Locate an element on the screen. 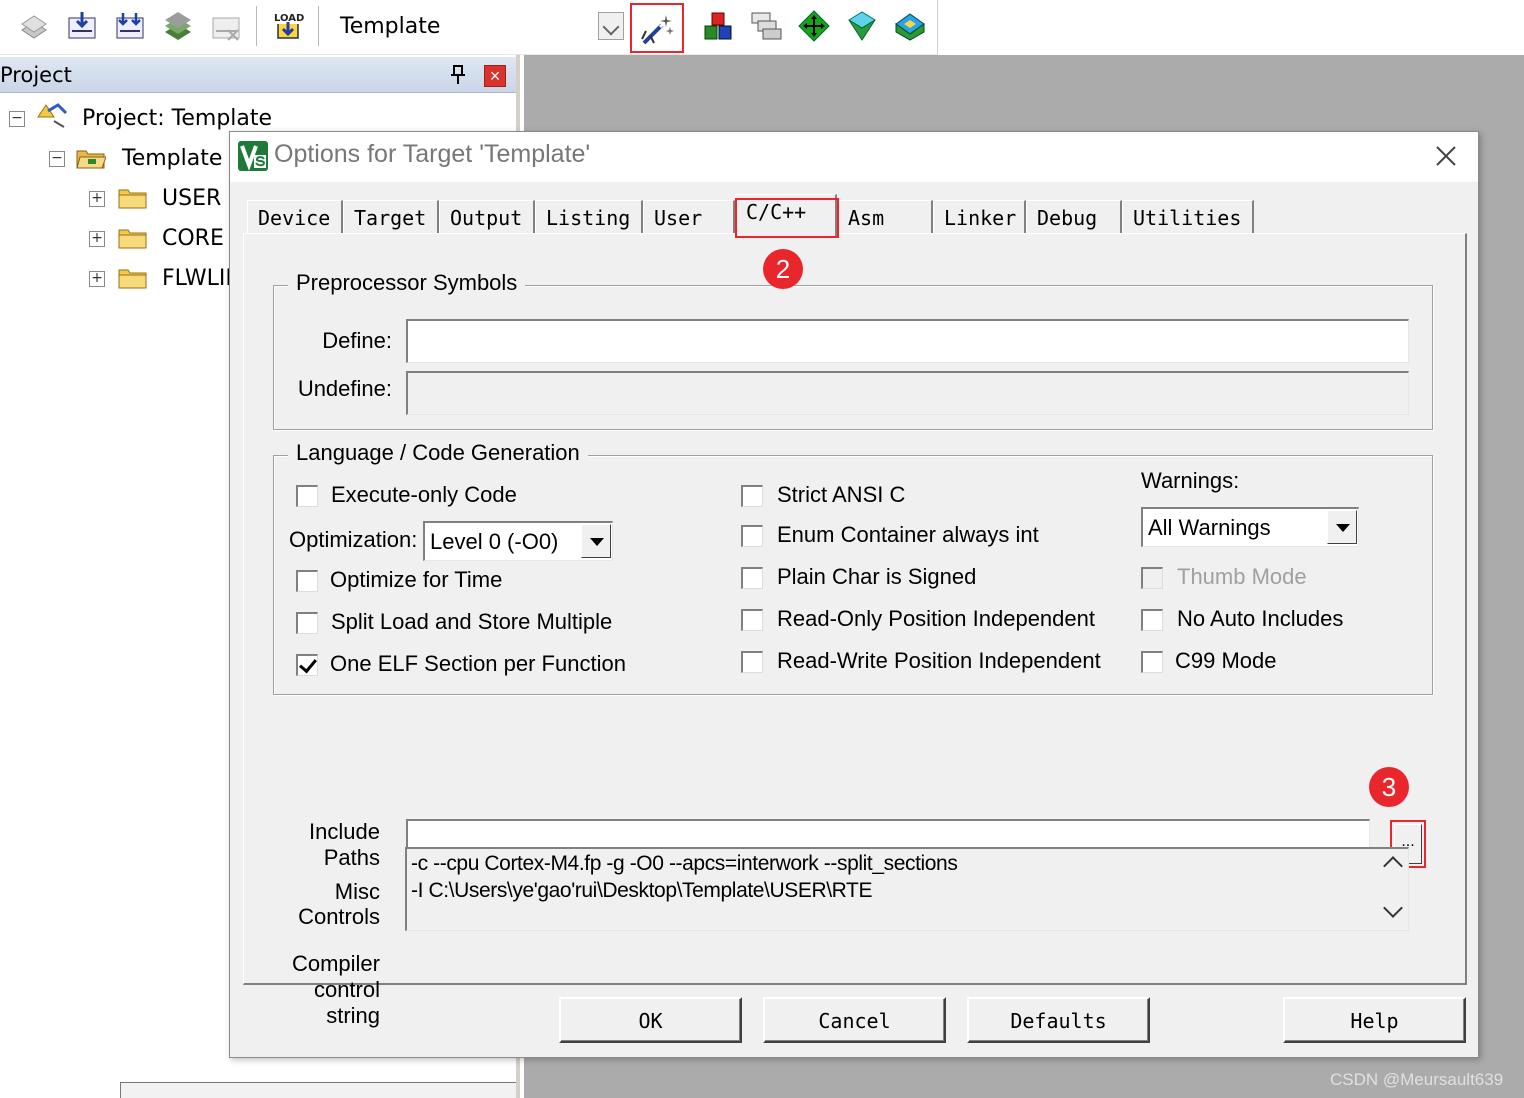 This screenshot has height=1098, width=1524. pack-installer-icon is located at coordinates (862, 26).